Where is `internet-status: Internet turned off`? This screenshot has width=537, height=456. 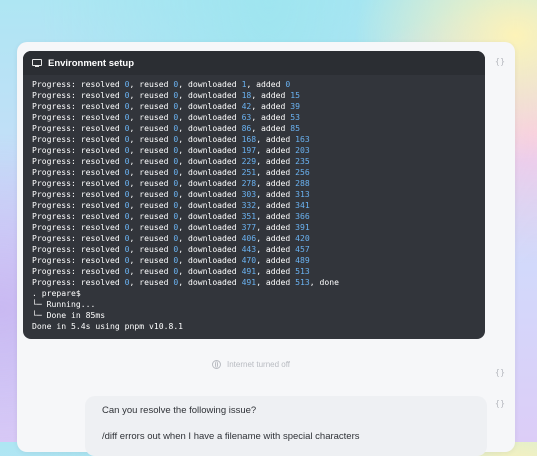 internet-status: Internet turned off is located at coordinates (251, 364).